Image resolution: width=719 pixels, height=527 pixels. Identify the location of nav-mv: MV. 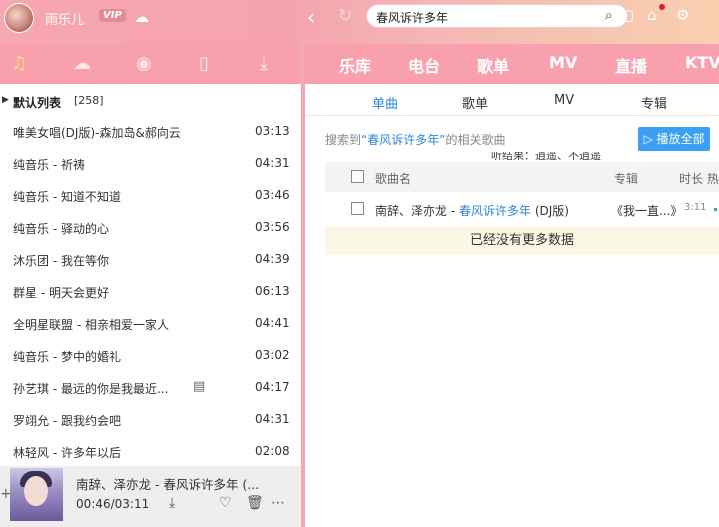
(563, 62).